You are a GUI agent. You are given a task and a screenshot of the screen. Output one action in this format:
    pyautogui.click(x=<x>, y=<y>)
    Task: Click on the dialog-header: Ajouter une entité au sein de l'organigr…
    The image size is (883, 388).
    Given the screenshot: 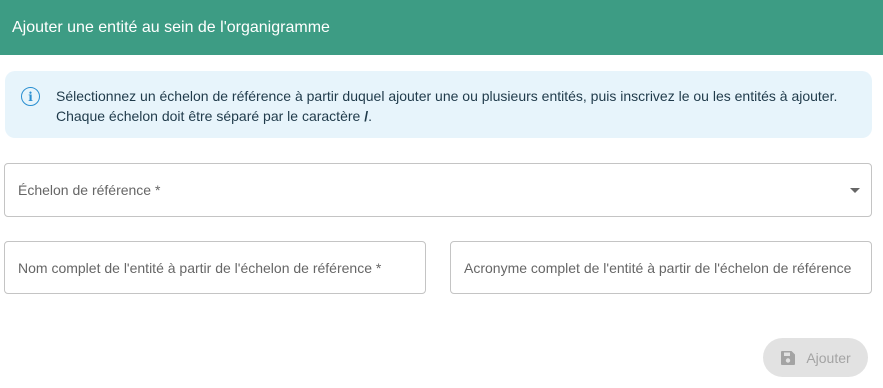 What is the action you would take?
    pyautogui.click(x=441, y=27)
    